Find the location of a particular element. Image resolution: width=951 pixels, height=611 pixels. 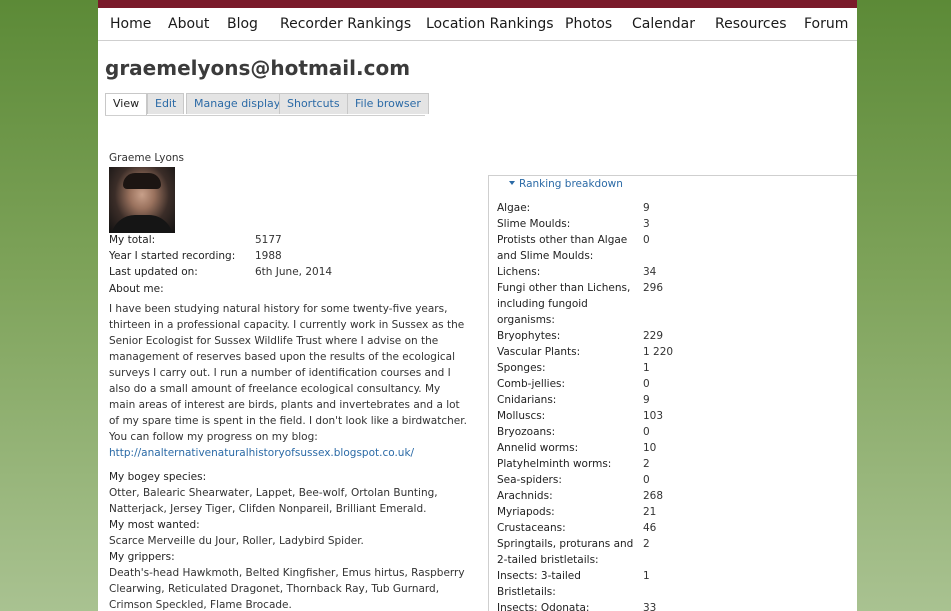

ranking-row: Bryozoans: 0 is located at coordinates (672, 432).